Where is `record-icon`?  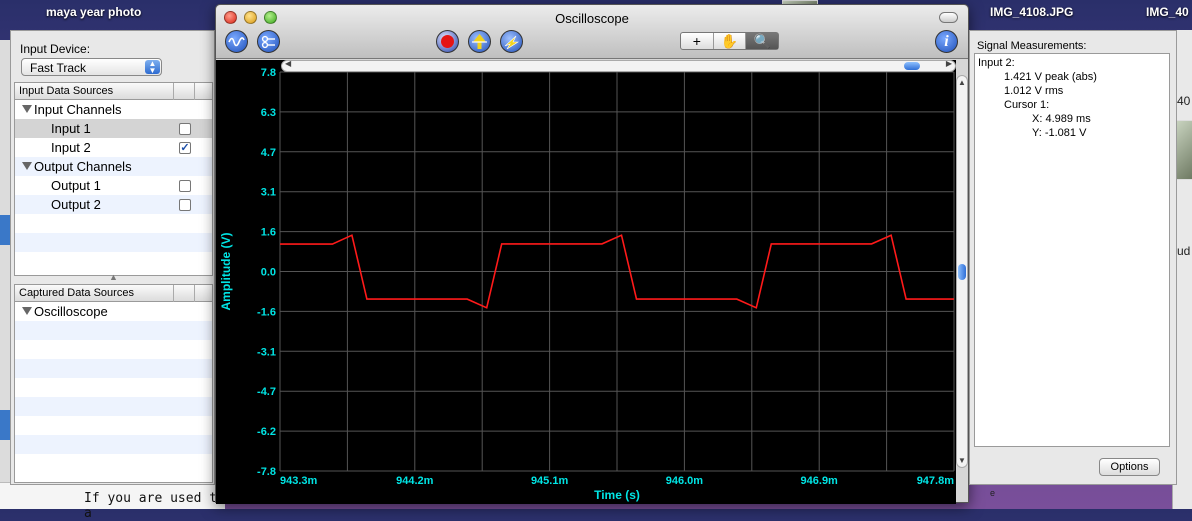
record-icon is located at coordinates (447, 41).